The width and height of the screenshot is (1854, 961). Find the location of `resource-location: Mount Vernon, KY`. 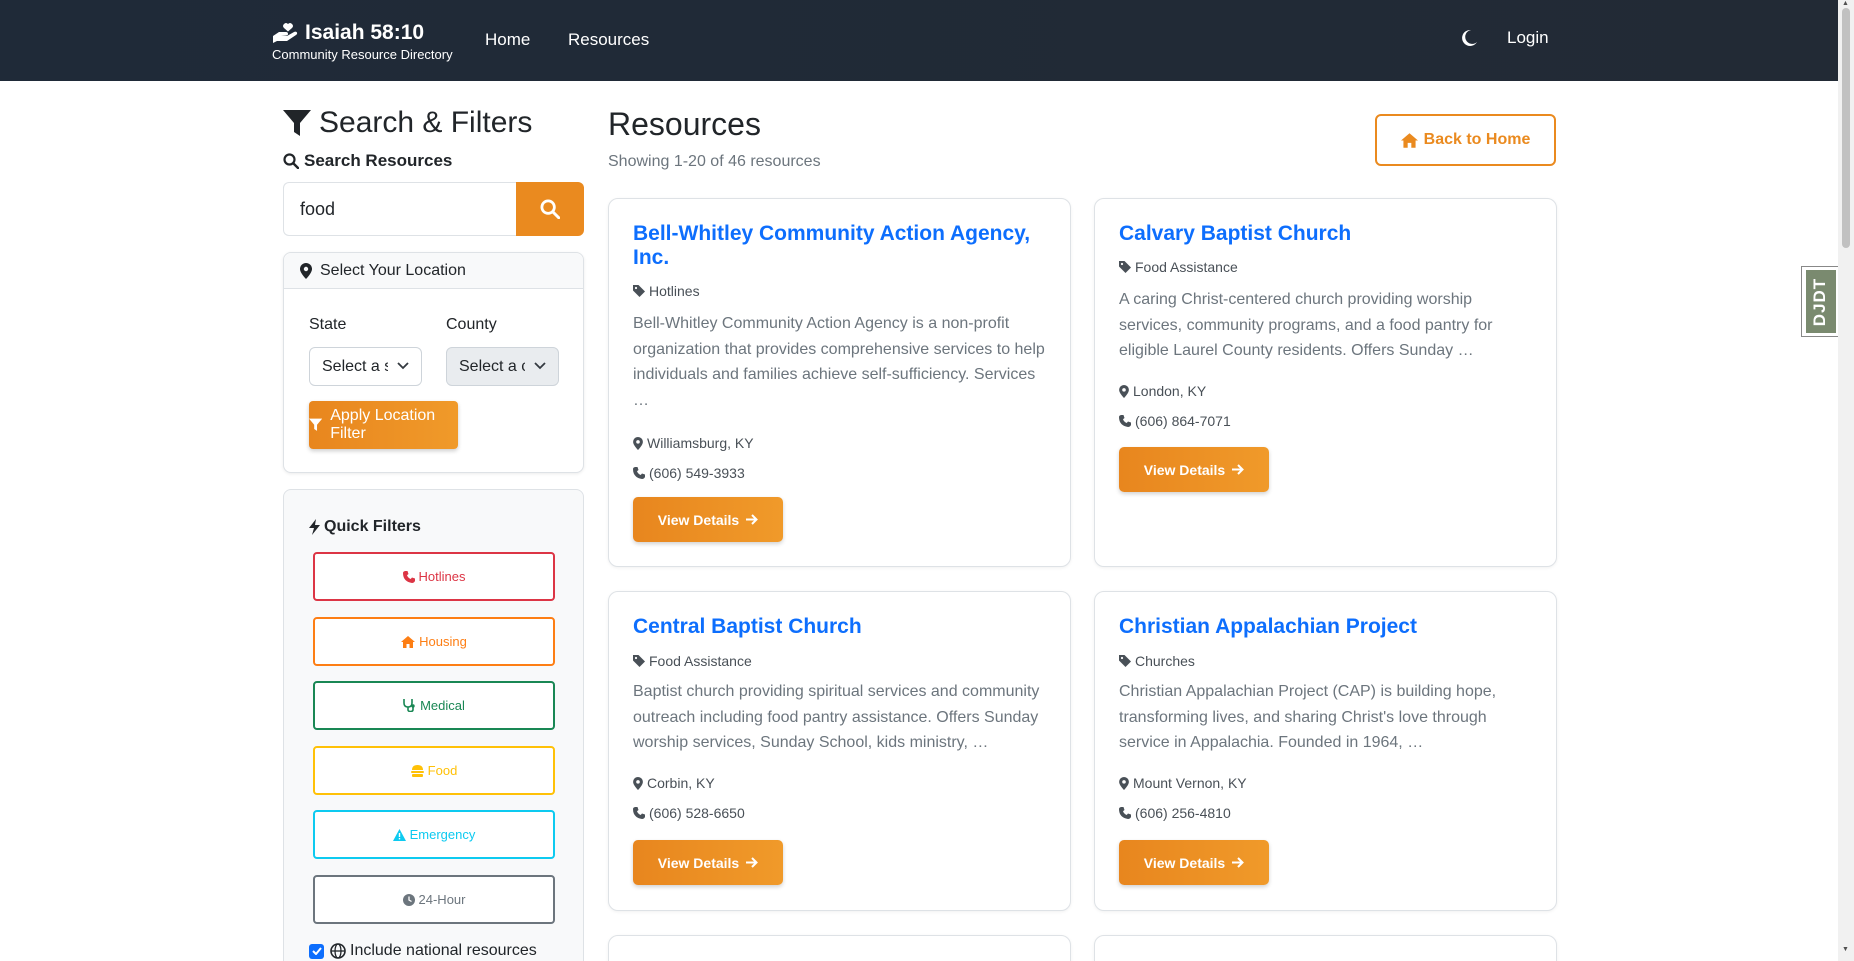

resource-location: Mount Vernon, KY is located at coordinates (1183, 783).